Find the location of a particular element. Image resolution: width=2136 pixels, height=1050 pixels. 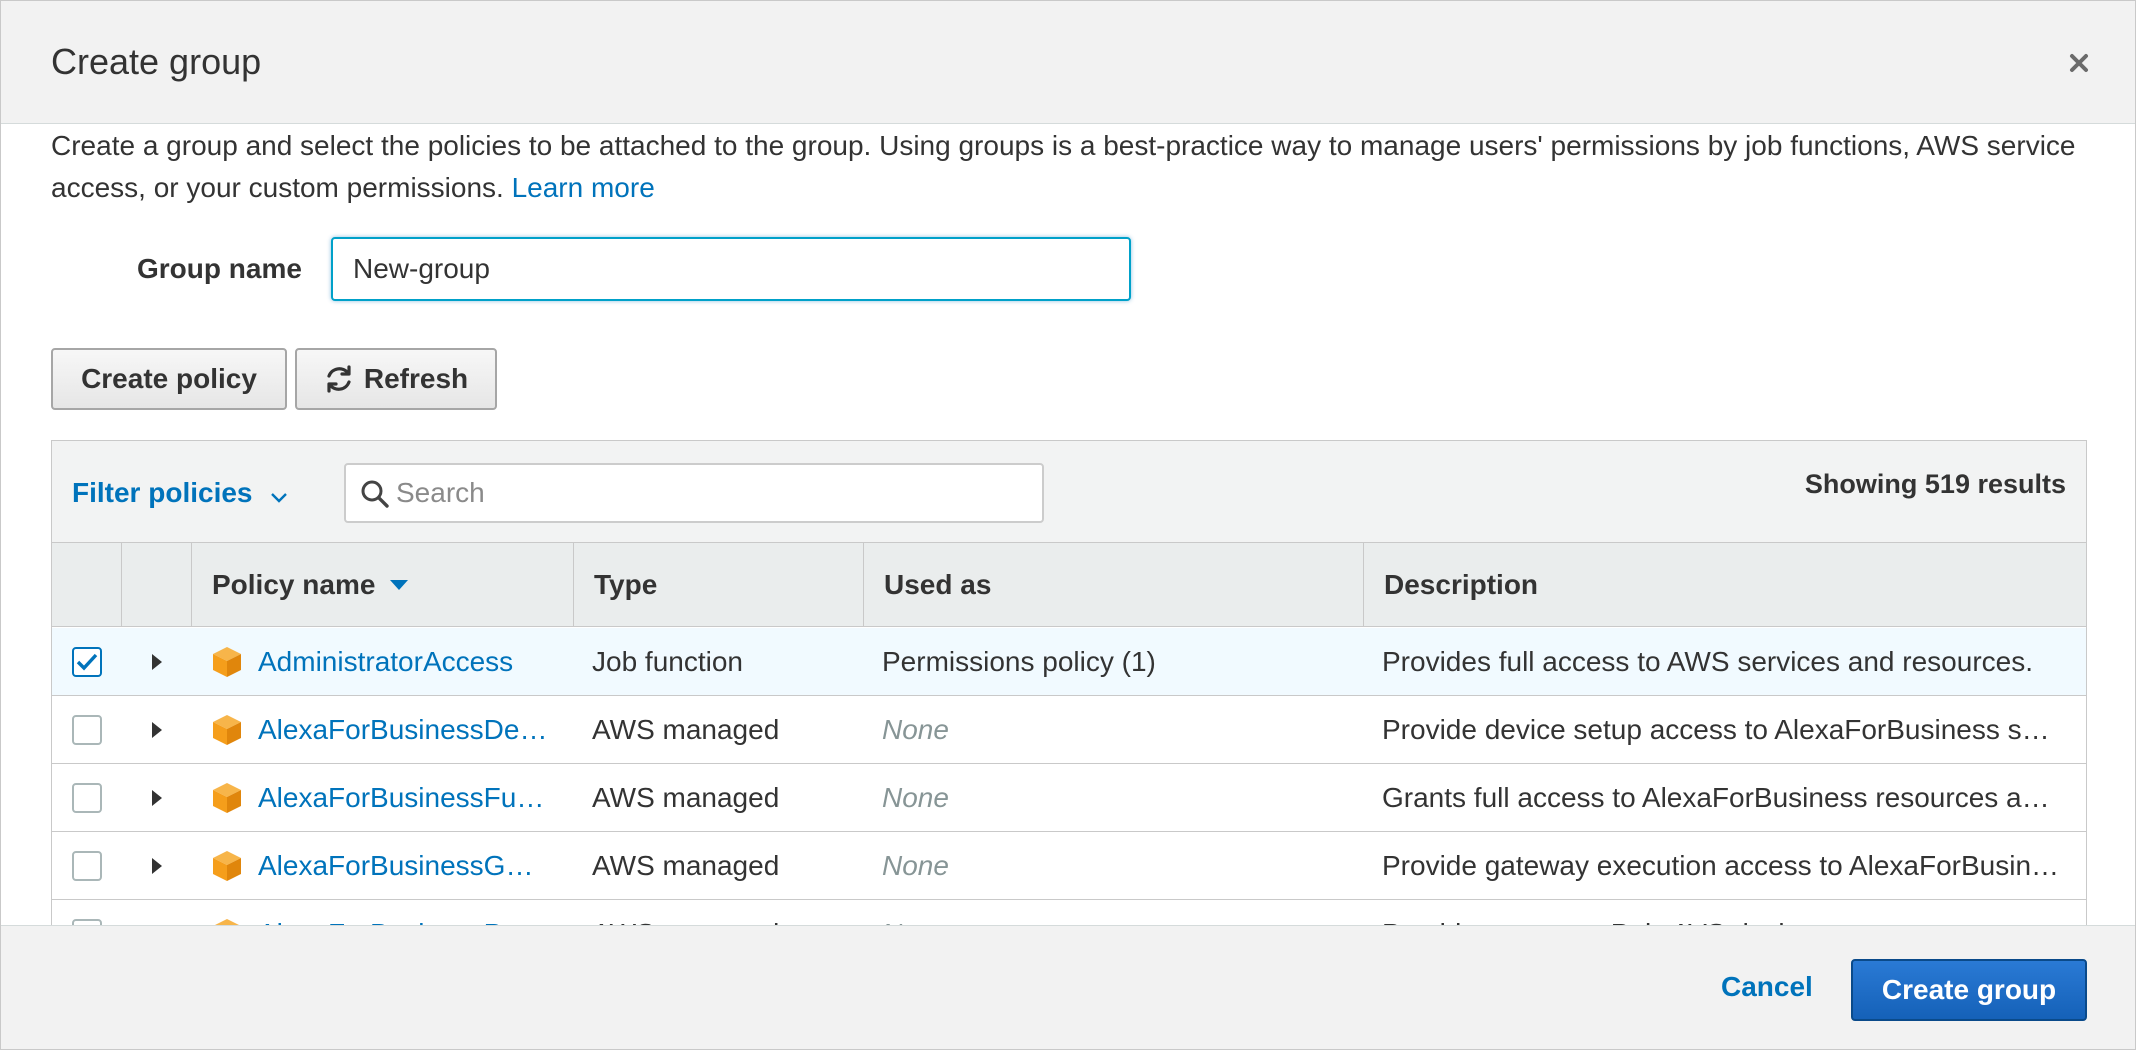

close-icon is located at coordinates (2079, 63).